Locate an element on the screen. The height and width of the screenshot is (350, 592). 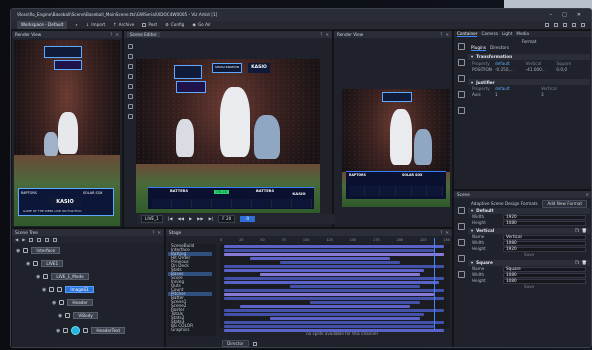
tree-row: ◉ LIVE1 is located at coordinates (45, 264).